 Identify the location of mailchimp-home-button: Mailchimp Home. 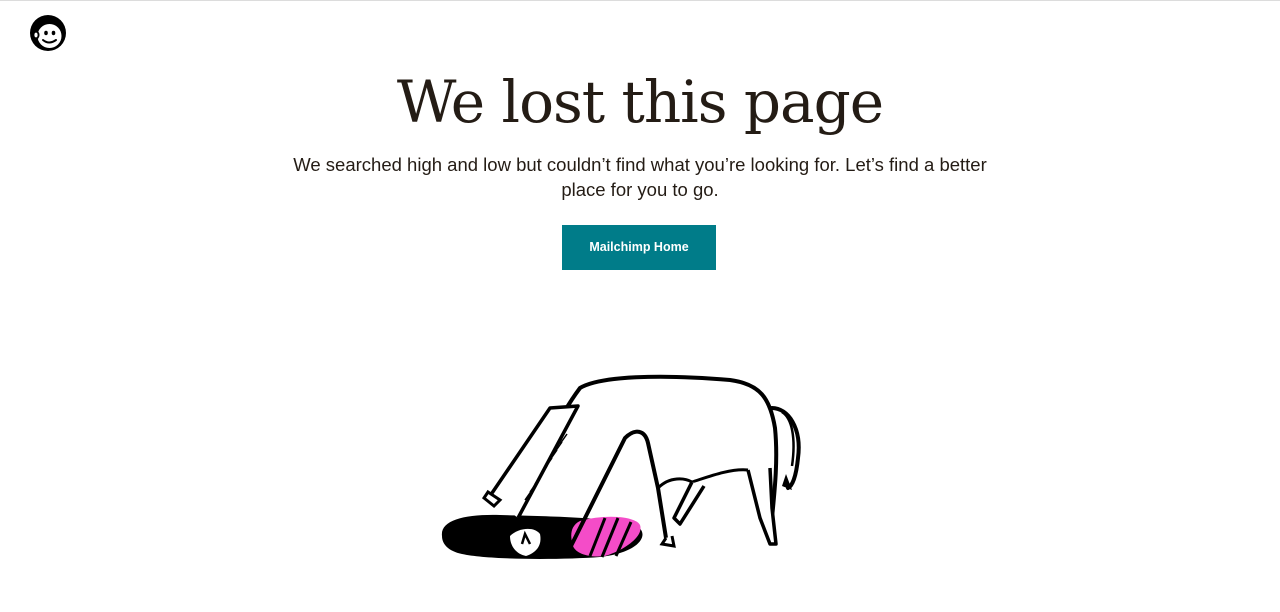
(639, 247).